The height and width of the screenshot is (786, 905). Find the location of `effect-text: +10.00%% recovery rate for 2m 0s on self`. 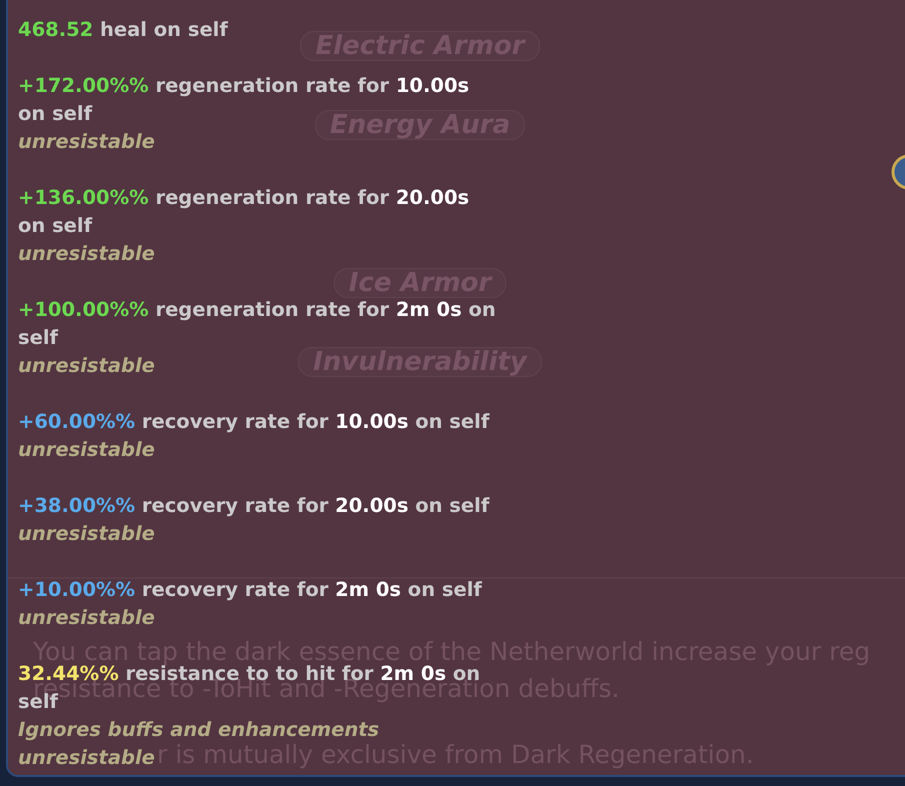

effect-text: +10.00%% recovery rate for 2m 0s on self is located at coordinates (250, 590).